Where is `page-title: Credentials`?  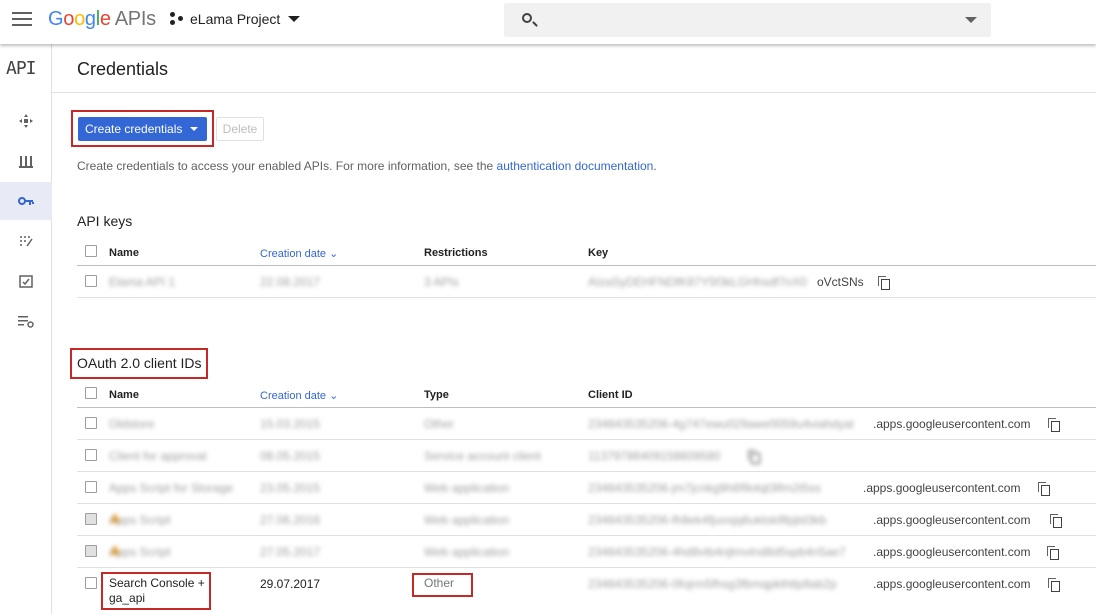 page-title: Credentials is located at coordinates (123, 69).